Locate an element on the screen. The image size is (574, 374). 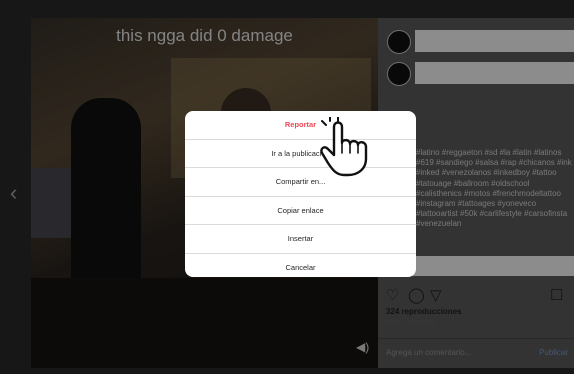
hand-pointer-icon is located at coordinates (344, 147).